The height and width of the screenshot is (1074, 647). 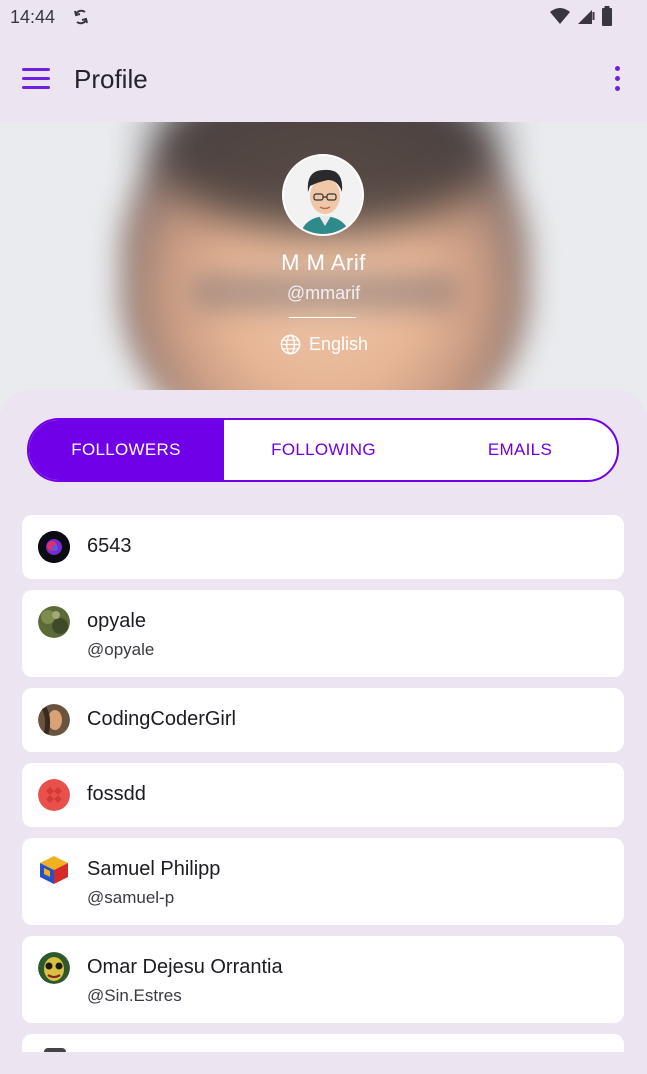 I want to click on profile-username: @mmarif, so click(x=323, y=293).